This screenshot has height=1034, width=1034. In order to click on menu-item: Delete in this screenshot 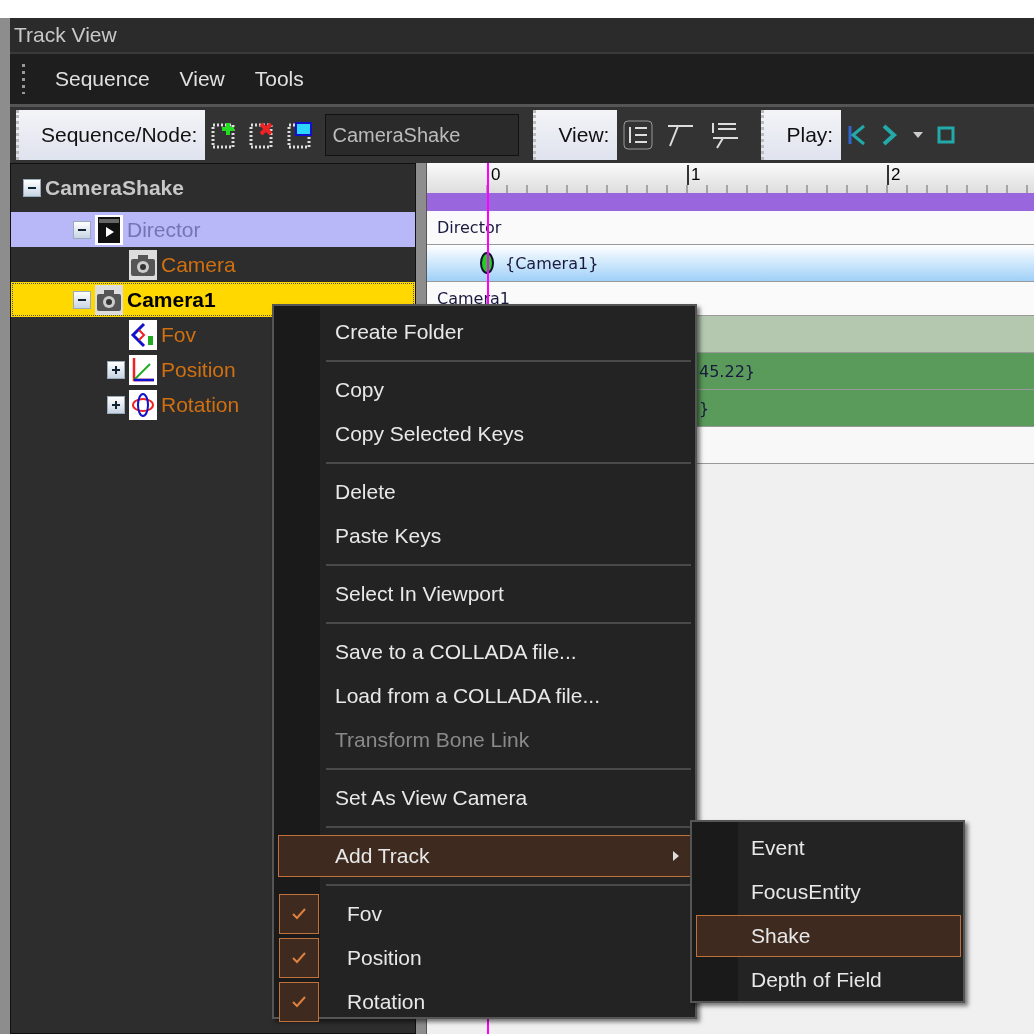, I will do `click(484, 492)`.